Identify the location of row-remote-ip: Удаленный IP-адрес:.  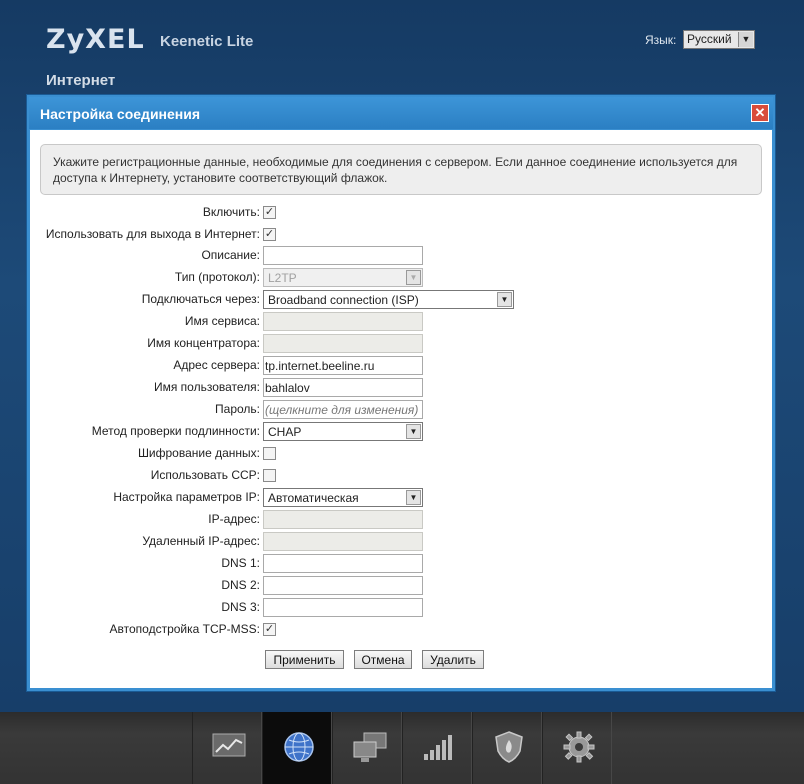
(401, 541).